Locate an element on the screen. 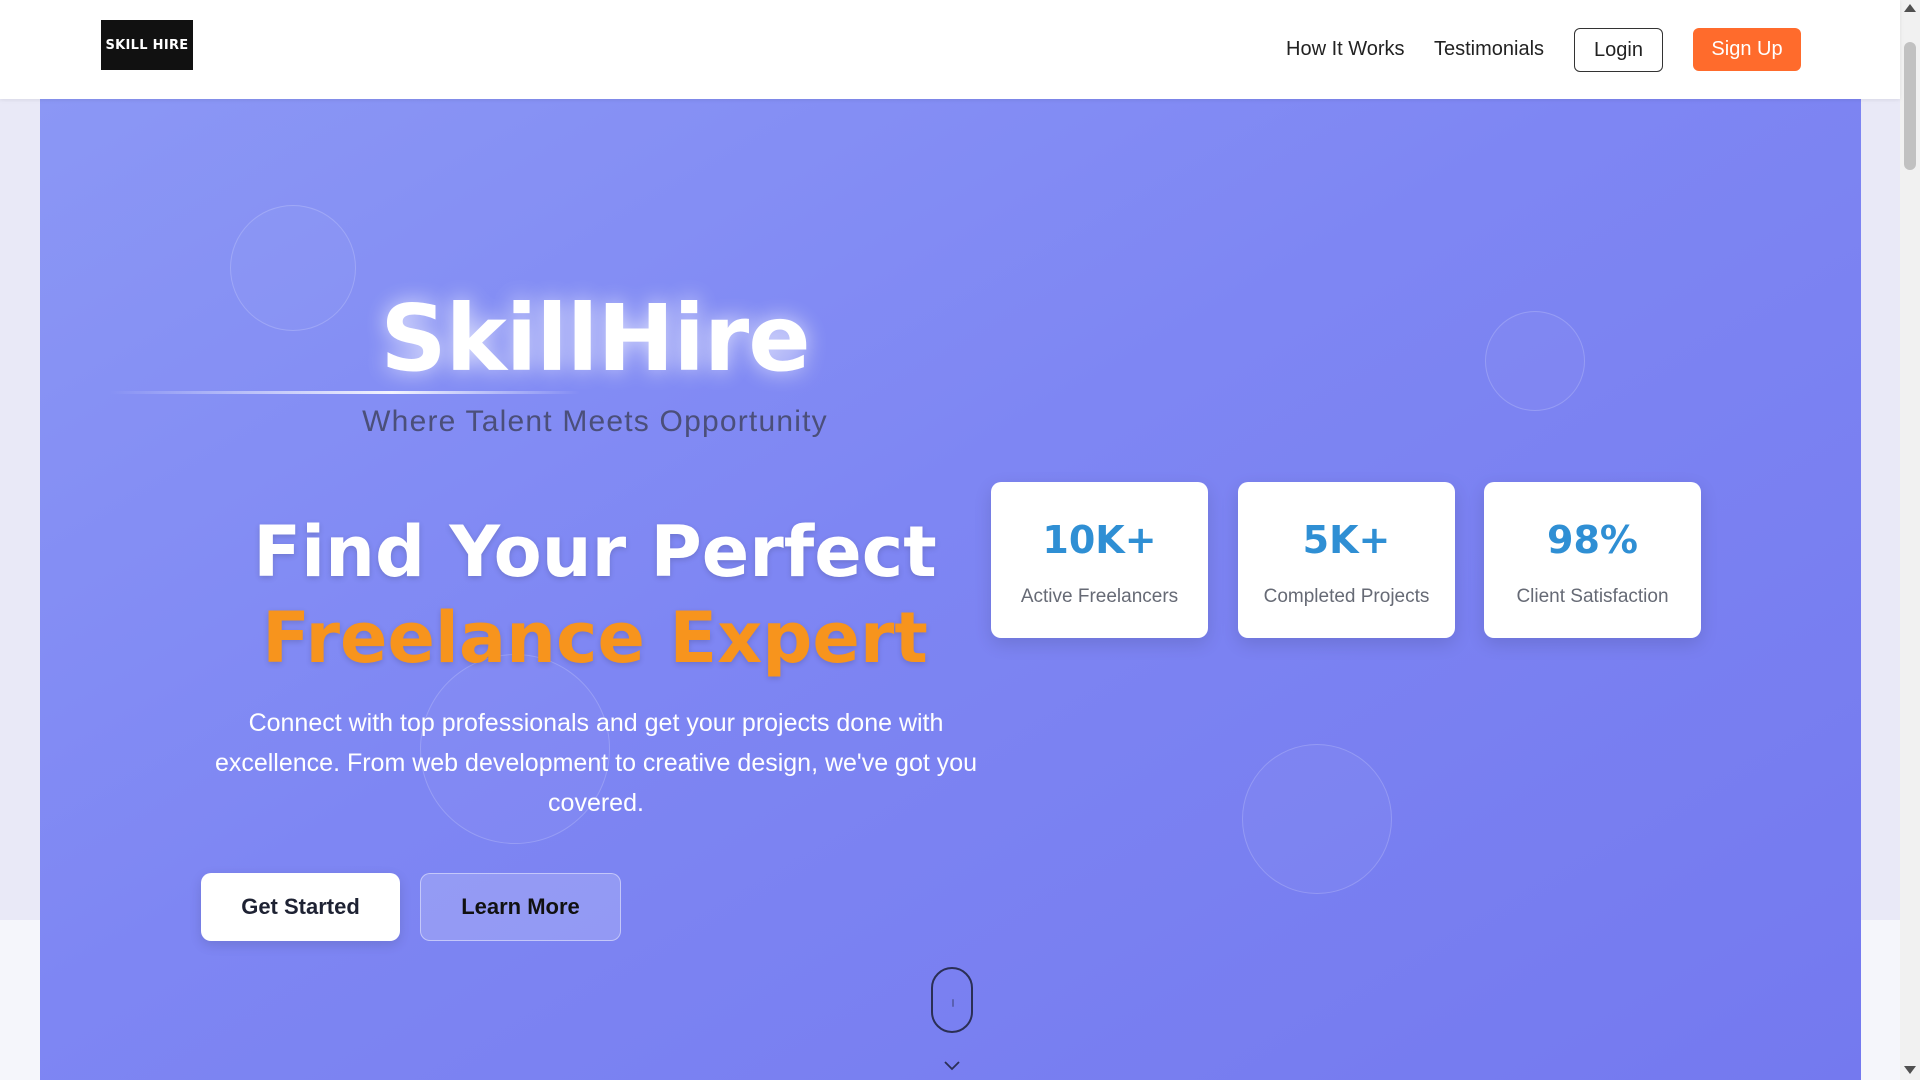 This screenshot has height=1080, width=1920. stat-card-projects: 5K+ Completed Projects is located at coordinates (1346, 560).